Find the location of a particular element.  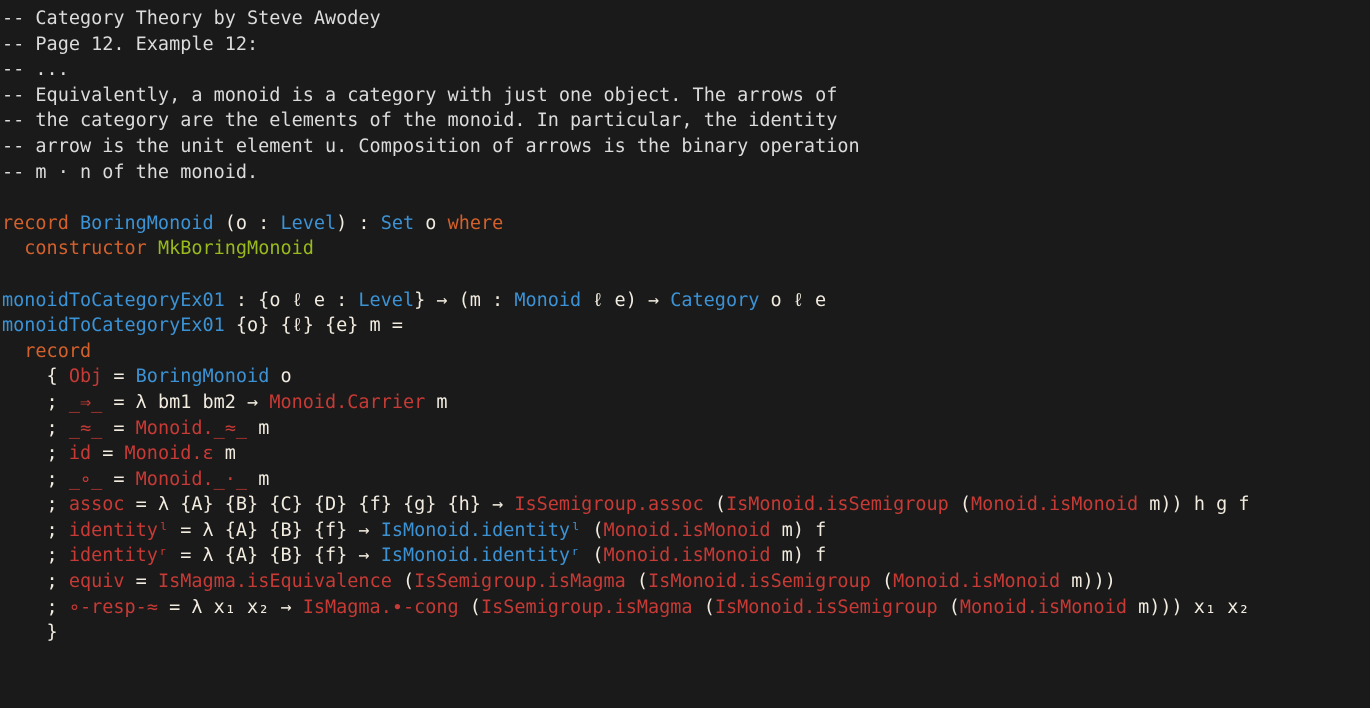

code-token: where is located at coordinates (475, 223).